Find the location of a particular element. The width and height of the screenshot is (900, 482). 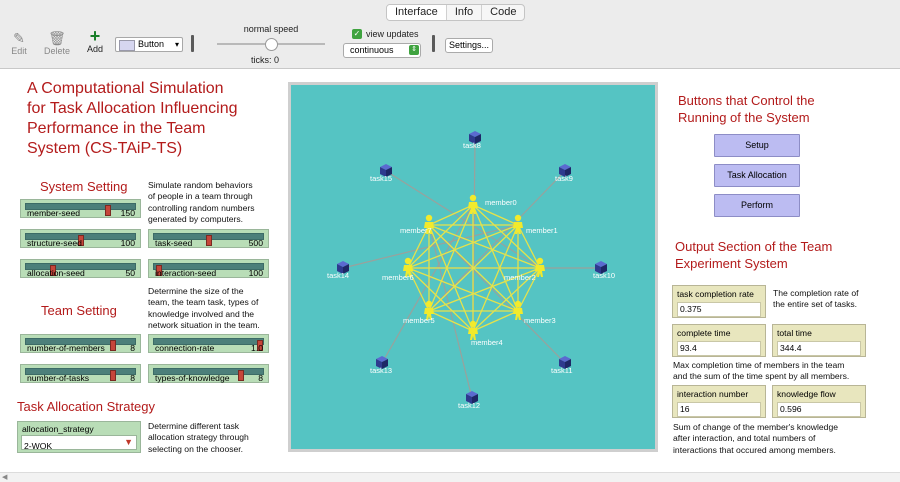

note-line: the entire set of tasks. is located at coordinates (815, 304).